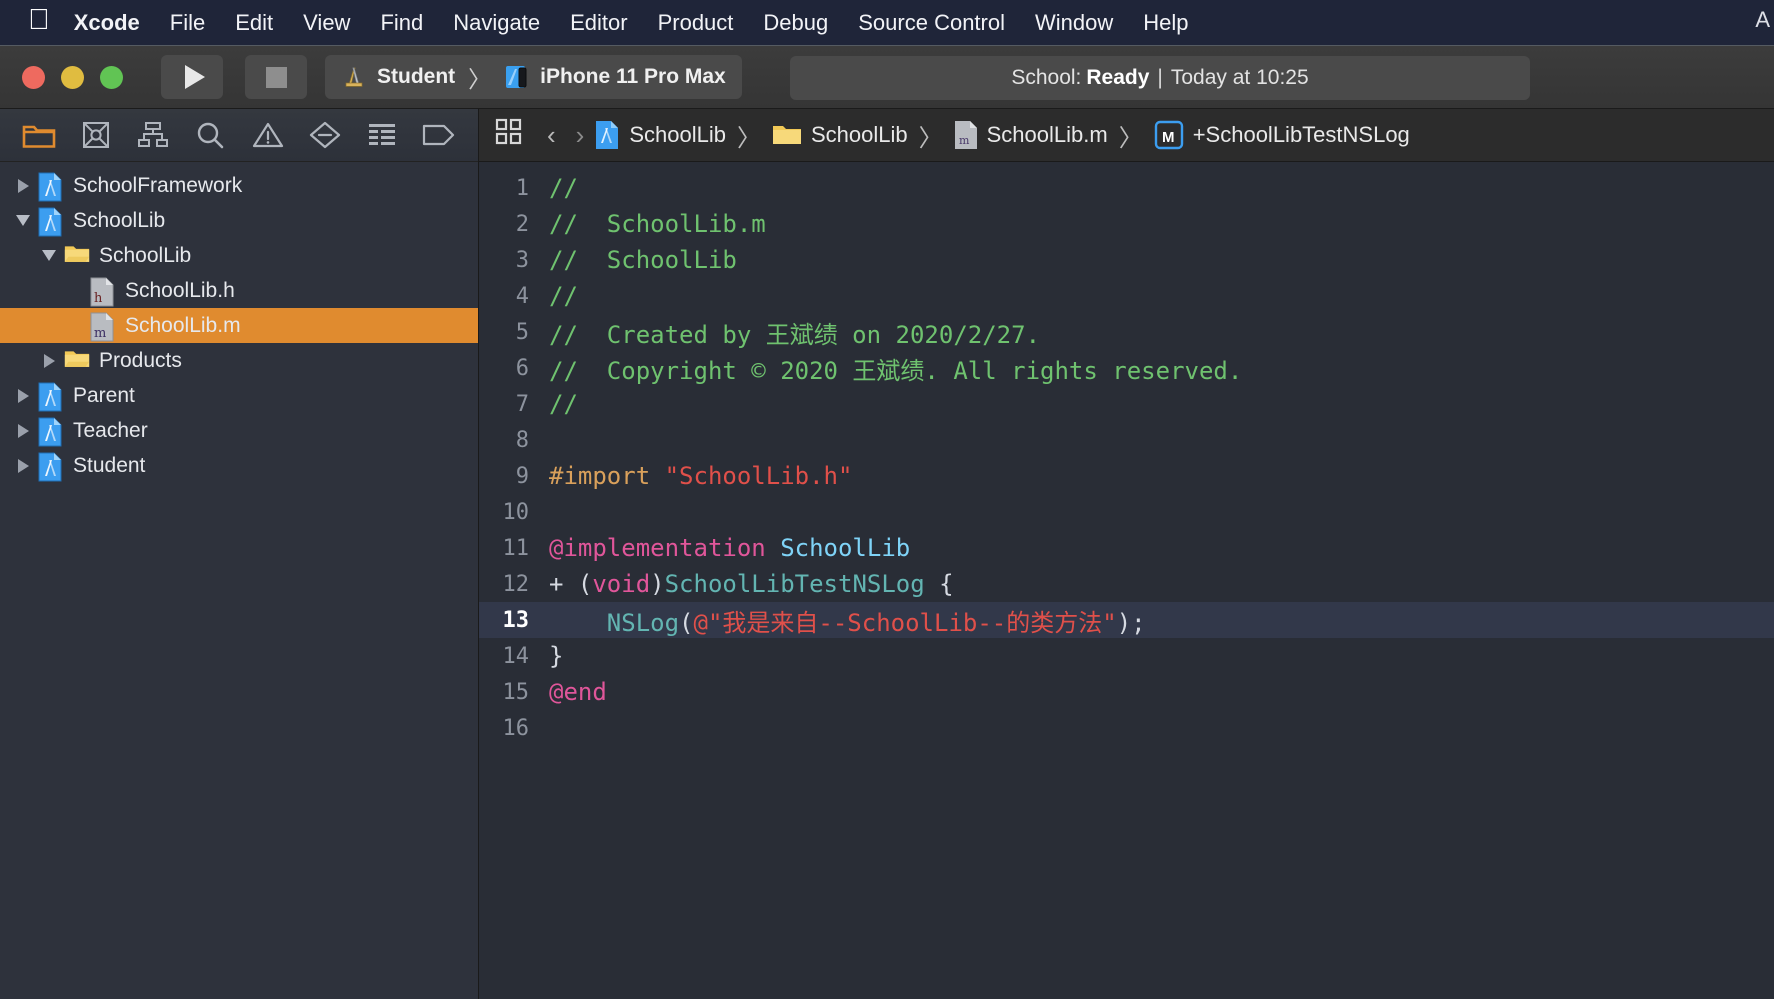 This screenshot has height=999, width=1774. What do you see at coordinates (1126, 296) in the screenshot?
I see `code-line: 4 //` at bounding box center [1126, 296].